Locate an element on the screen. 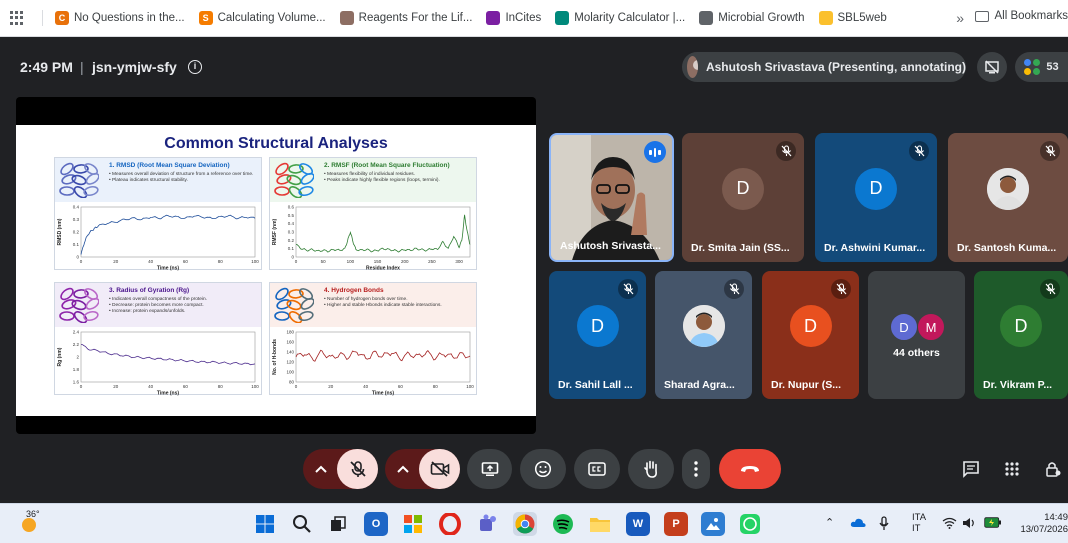  opera-app is located at coordinates (450, 524).